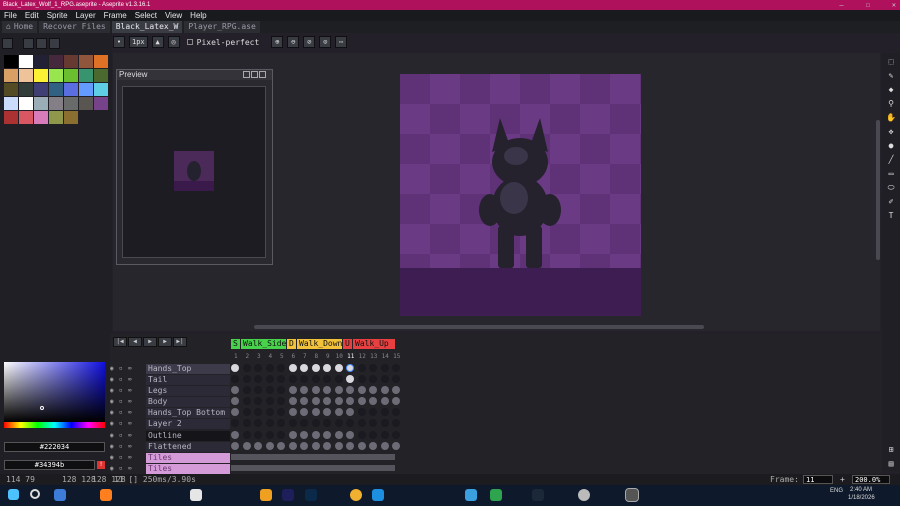 The width and height of the screenshot is (900, 506). I want to click on brush-size-field: 1px, so click(138, 42).